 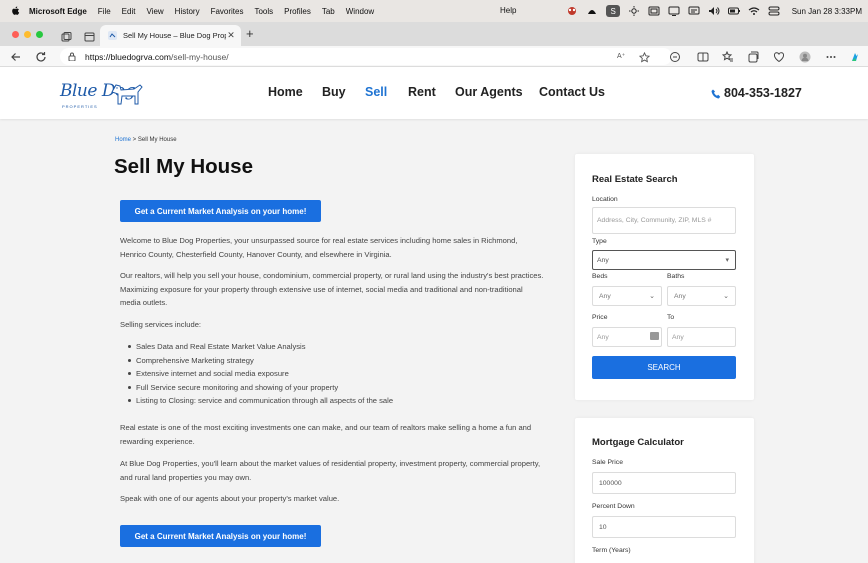 What do you see at coordinates (753, 56) in the screenshot?
I see `collections-icon` at bounding box center [753, 56].